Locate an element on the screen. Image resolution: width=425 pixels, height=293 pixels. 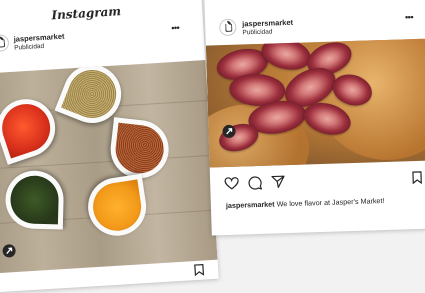
bowl-paprika is located at coordinates (31, 128).